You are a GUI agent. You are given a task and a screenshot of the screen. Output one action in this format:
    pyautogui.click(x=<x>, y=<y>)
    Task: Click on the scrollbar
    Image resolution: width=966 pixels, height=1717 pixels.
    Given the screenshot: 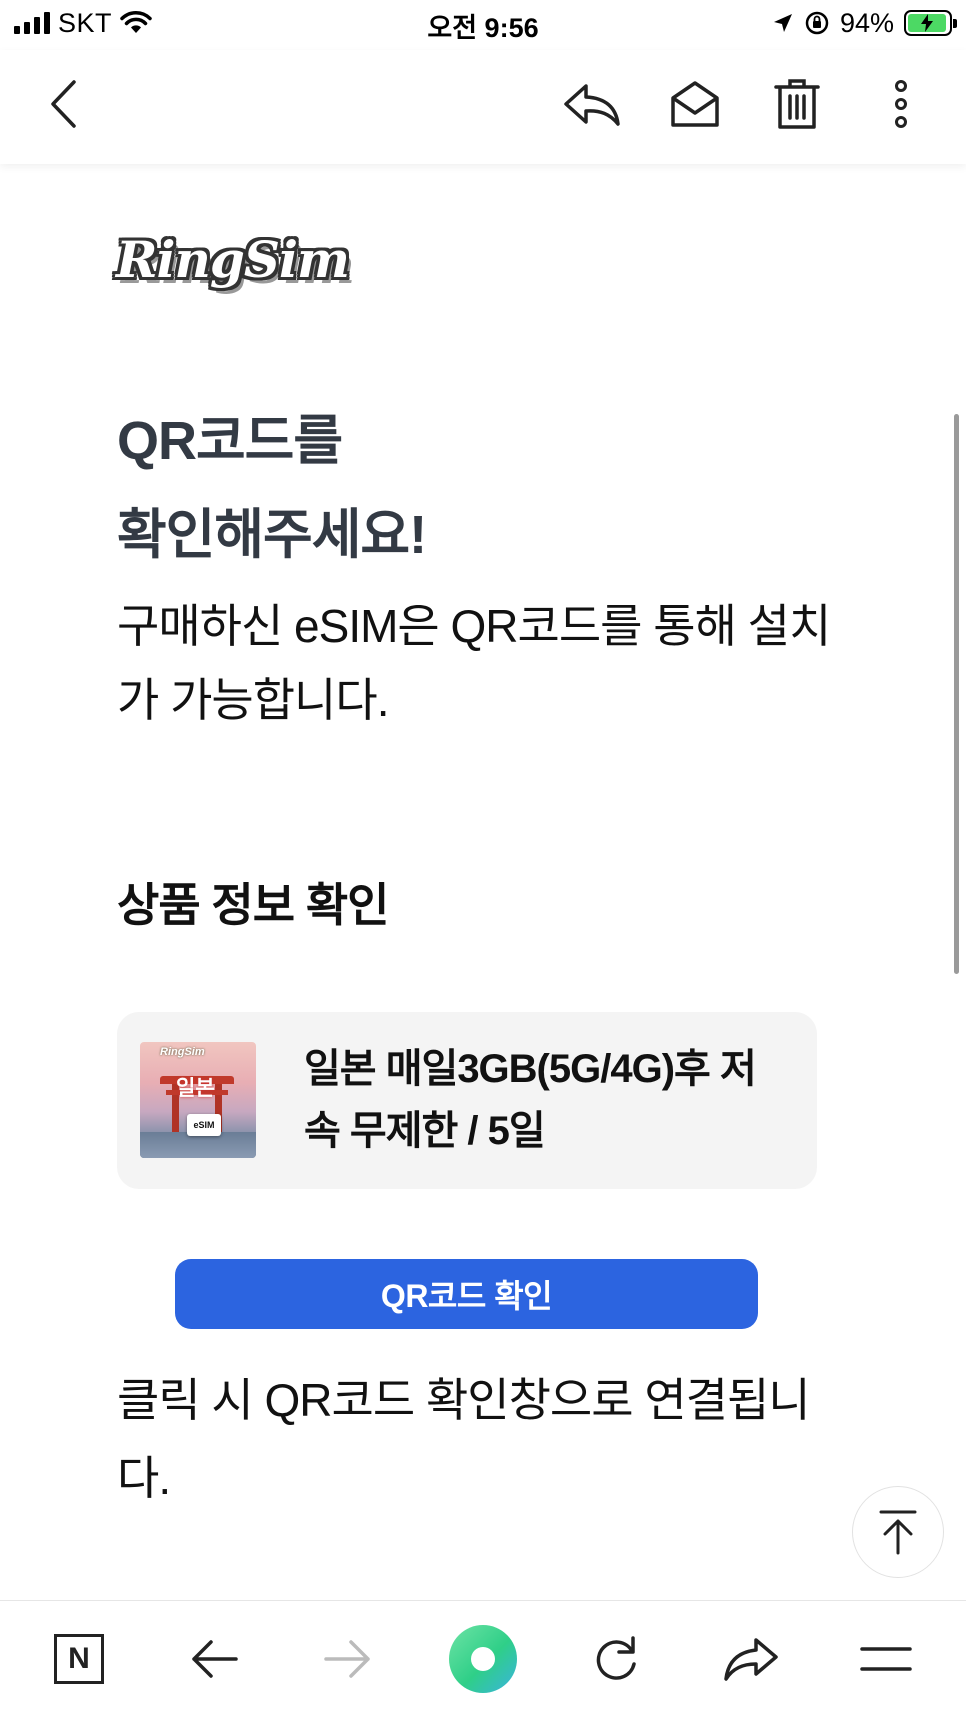 What is the action you would take?
    pyautogui.click(x=956, y=694)
    